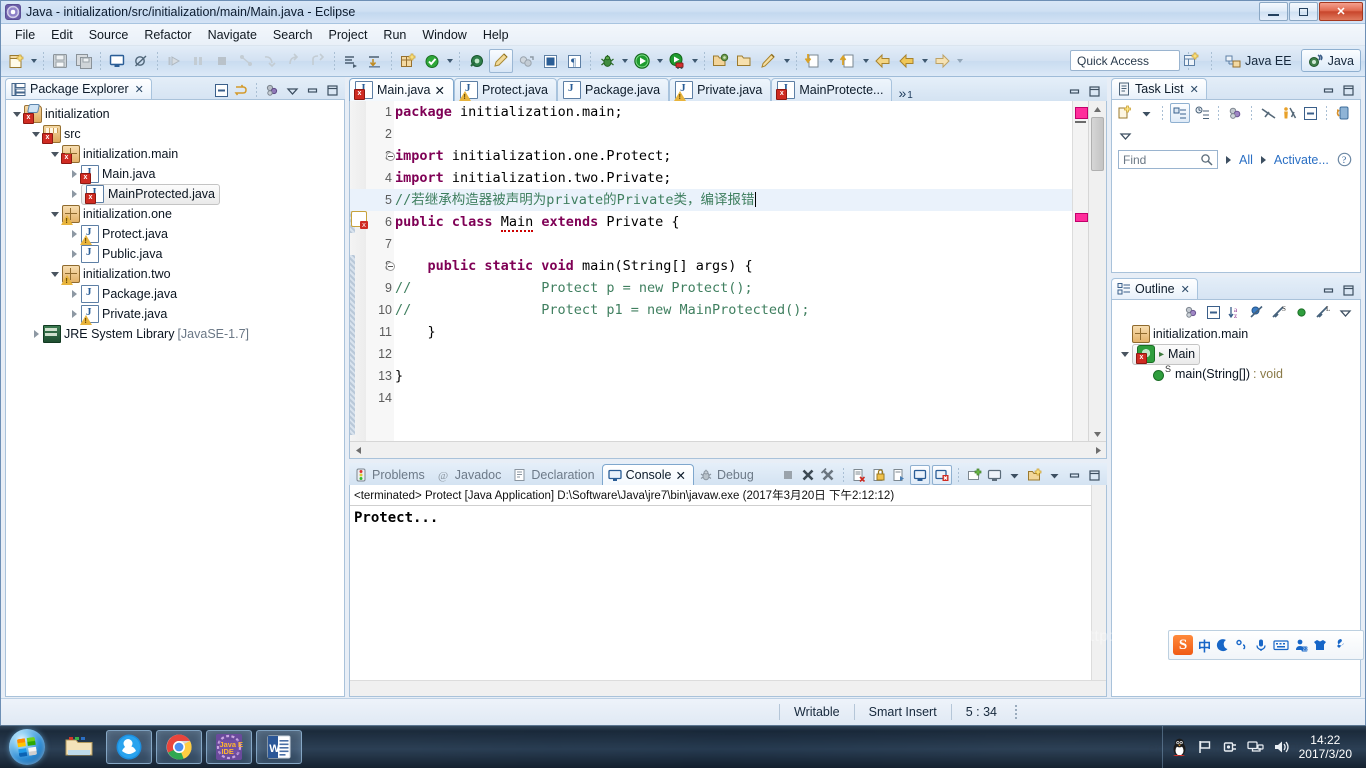 Image resolution: width=1366 pixels, height=768 pixels. What do you see at coordinates (694, 61) in the screenshot?
I see `run-coverage-dropdown` at bounding box center [694, 61].